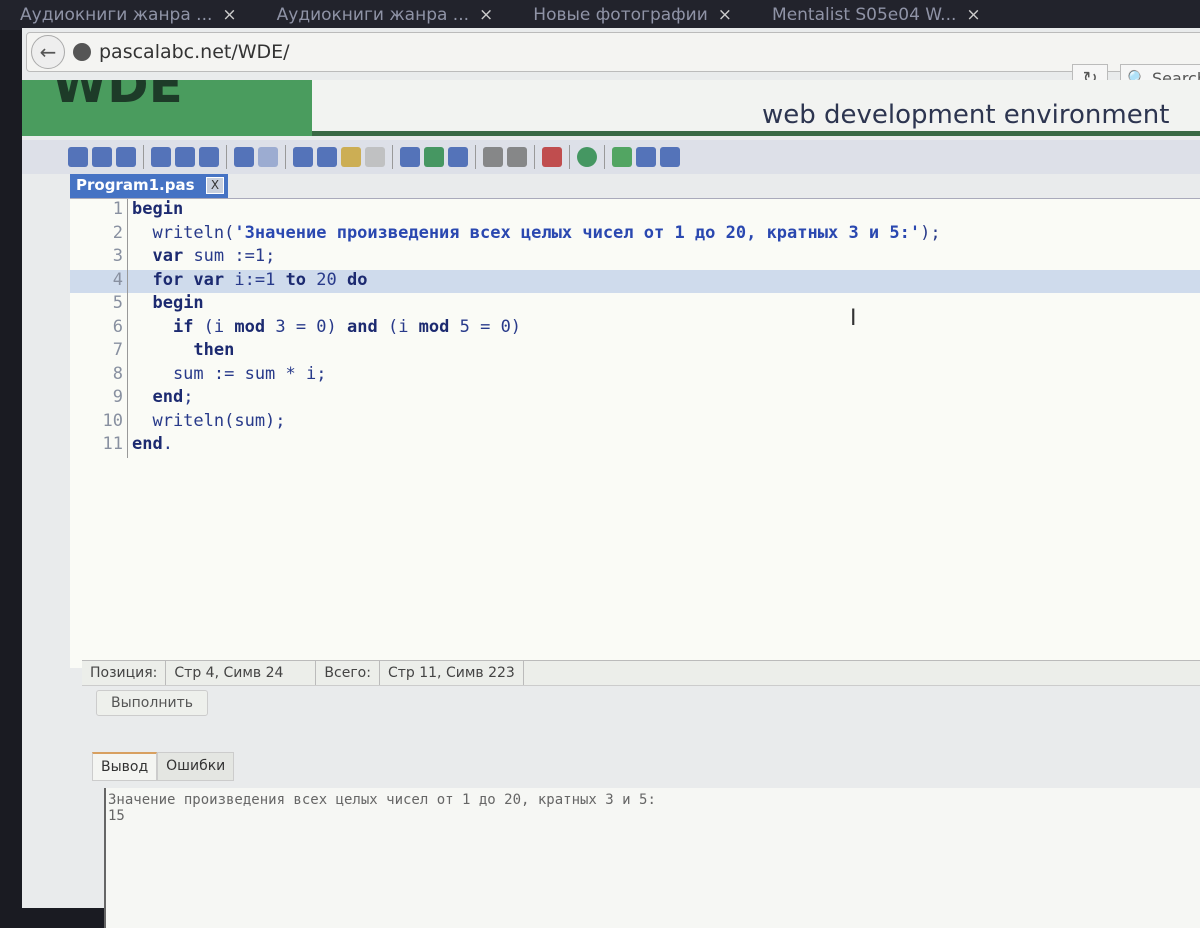  I want to click on code-line: 6 if (i mod 3 = 0) and (i mod 5 = 0), so click(635, 328).